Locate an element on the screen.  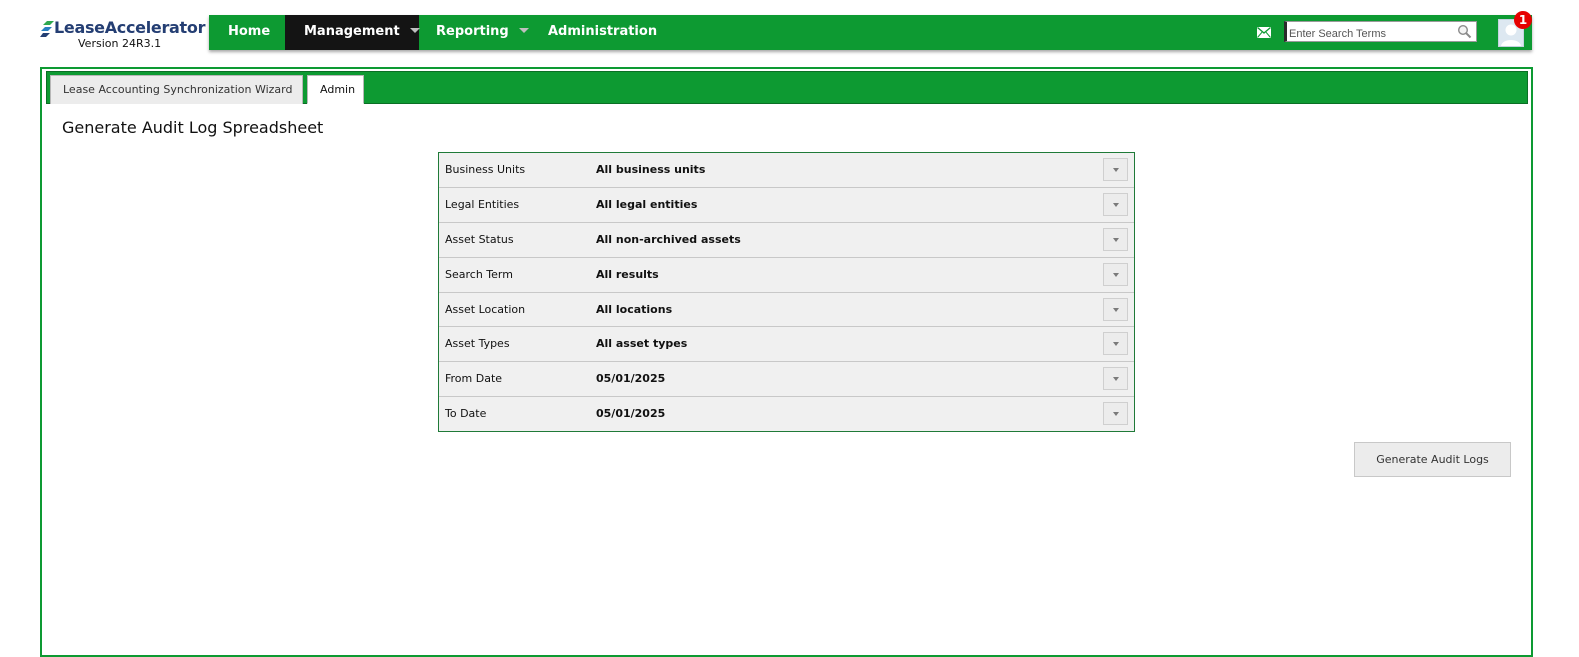
search-icon is located at coordinates (1464, 31).